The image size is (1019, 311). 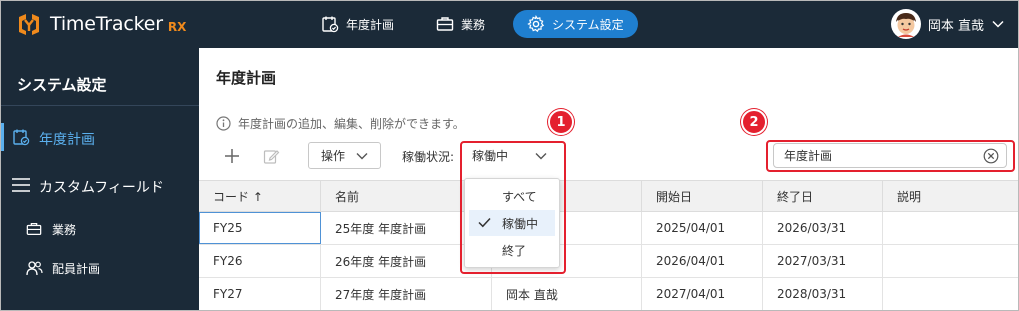 I want to click on nav-business: 業務, so click(x=460, y=24).